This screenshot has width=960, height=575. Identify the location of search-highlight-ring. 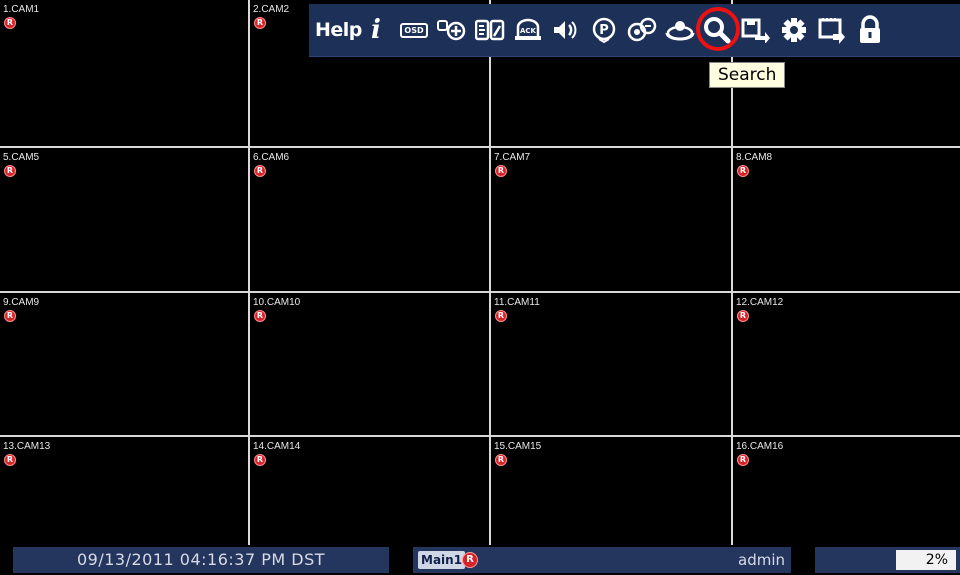
(718, 29).